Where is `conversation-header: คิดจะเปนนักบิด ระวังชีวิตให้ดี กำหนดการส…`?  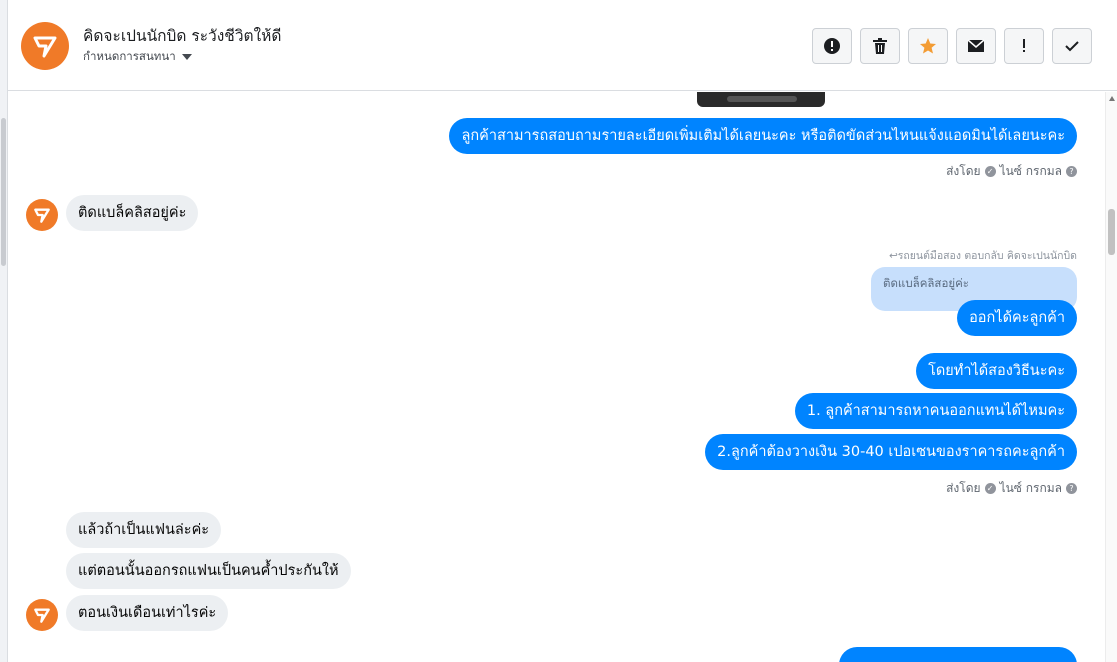
conversation-header: คิดจะเปนนักบิด ระวังชีวิตให้ดี กำหนดการส… is located at coordinates (562, 45).